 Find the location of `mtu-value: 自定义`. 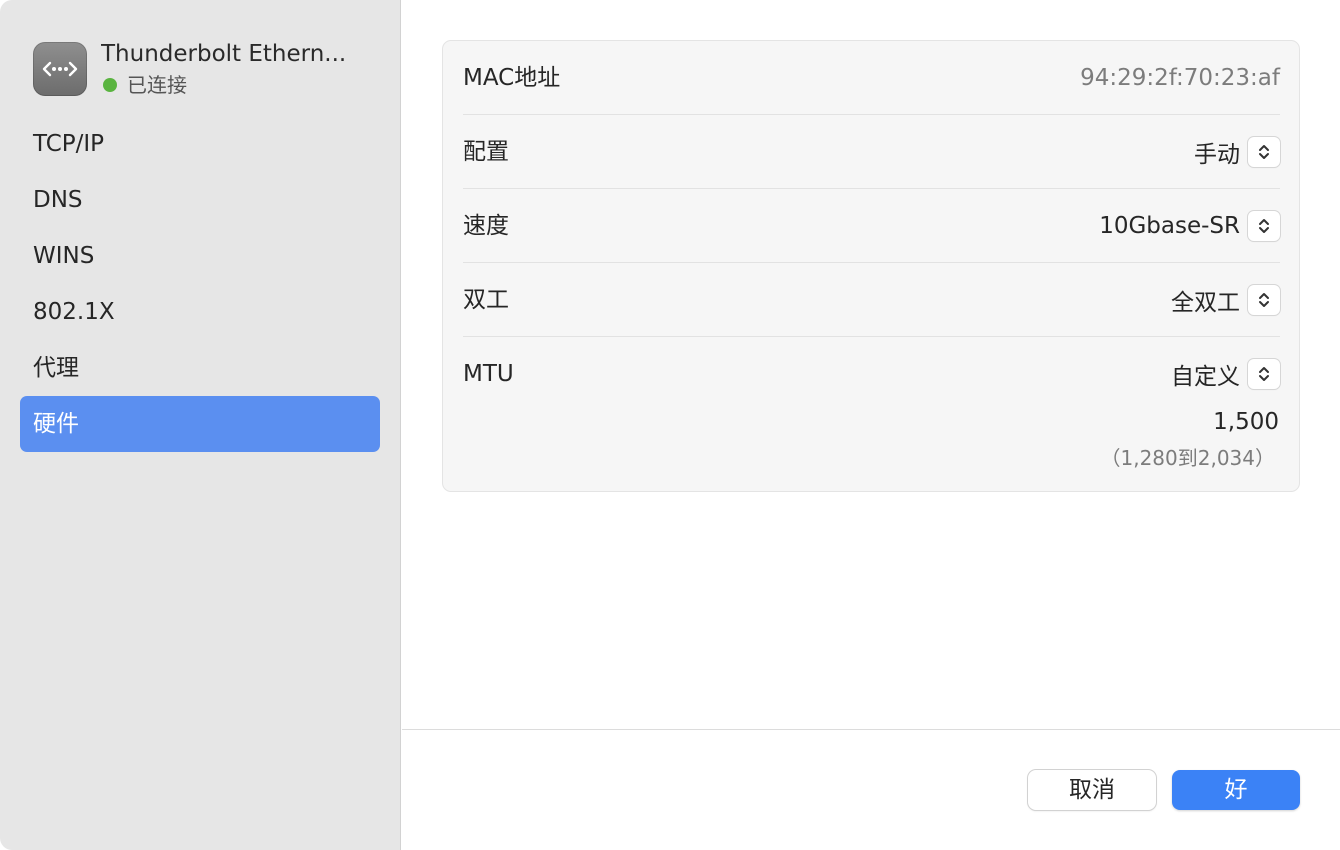

mtu-value: 自定义 is located at coordinates (1205, 377).